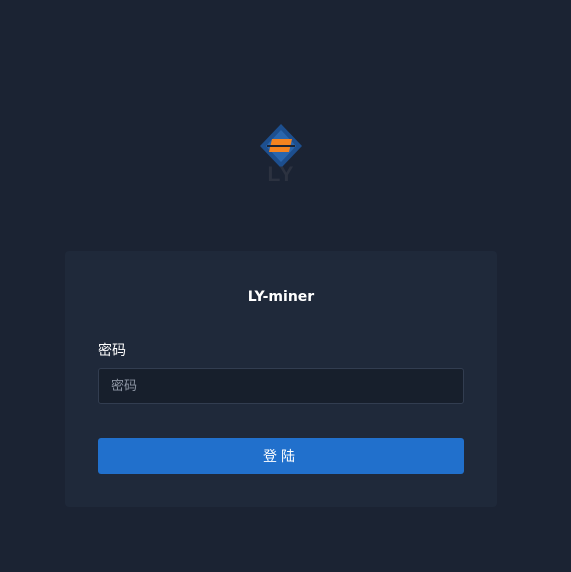 This screenshot has width=571, height=572. Describe the element at coordinates (281, 456) in the screenshot. I see `login-button: 登陆` at that location.